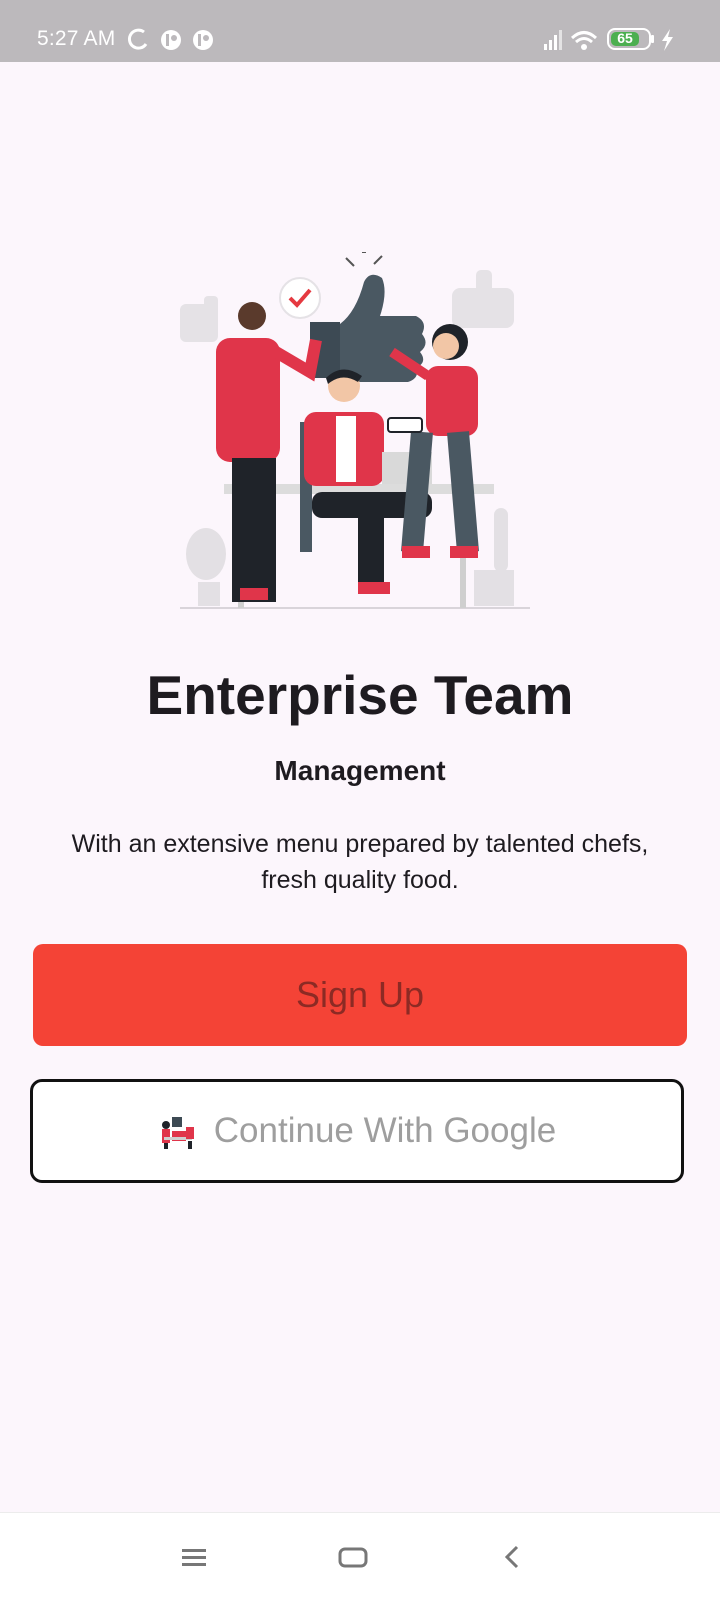 Image resolution: width=720 pixels, height=1601 pixels. I want to click on check-bubble-icon, so click(300, 298).